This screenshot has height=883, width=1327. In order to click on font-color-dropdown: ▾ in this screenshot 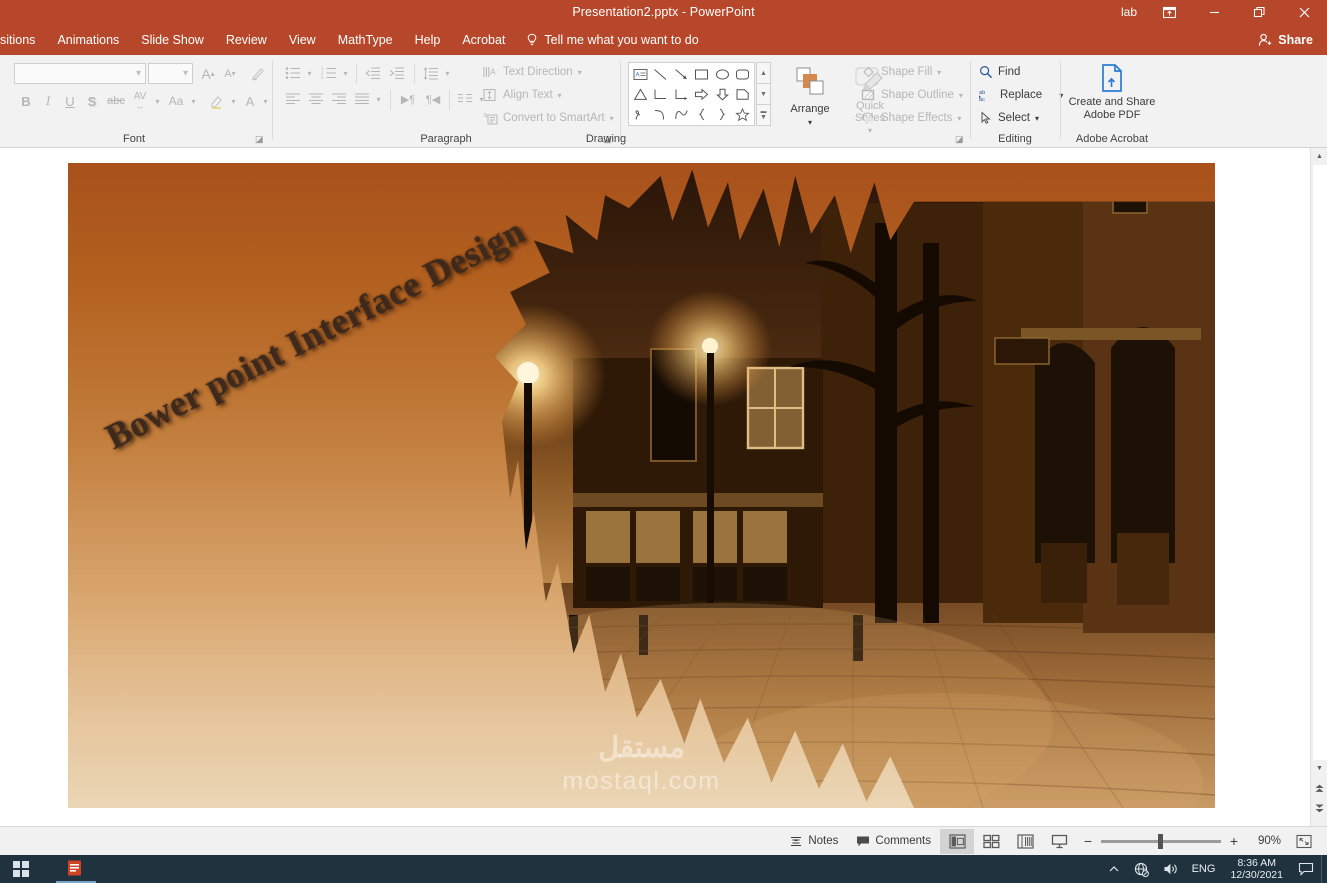, I will do `click(265, 101)`.